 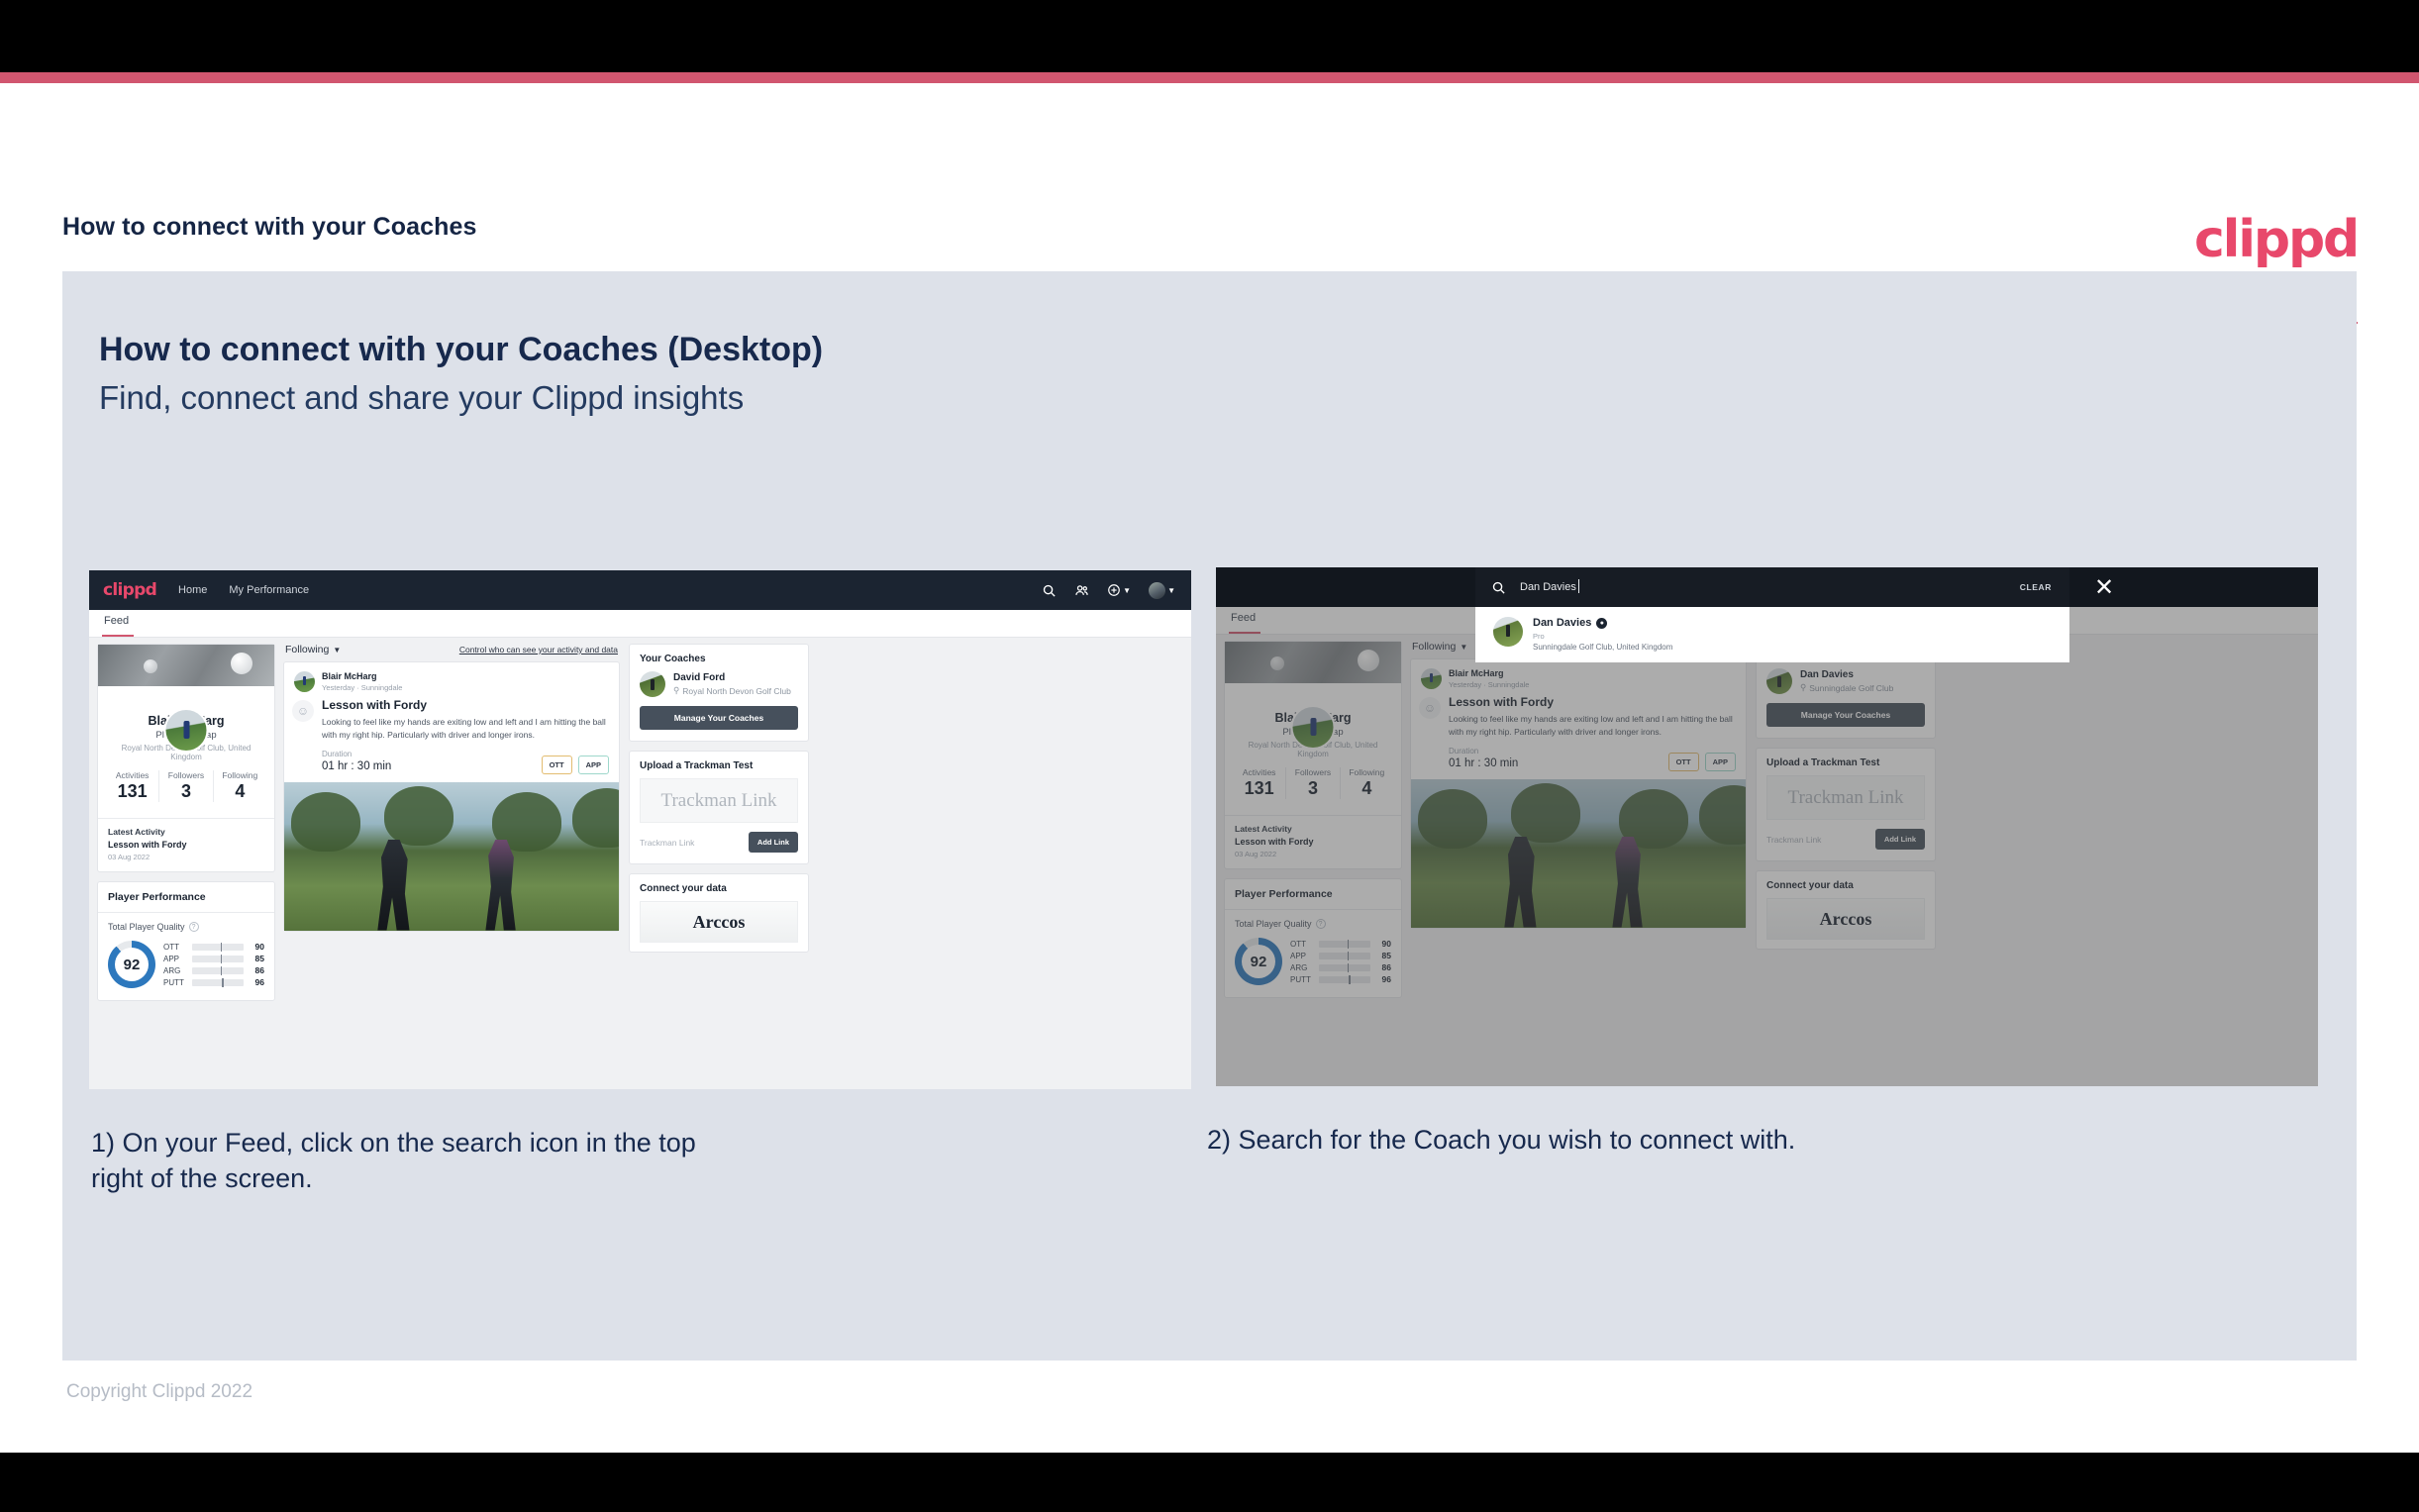 What do you see at coordinates (1209, 1482) in the screenshot?
I see `bottom-black-bar` at bounding box center [1209, 1482].